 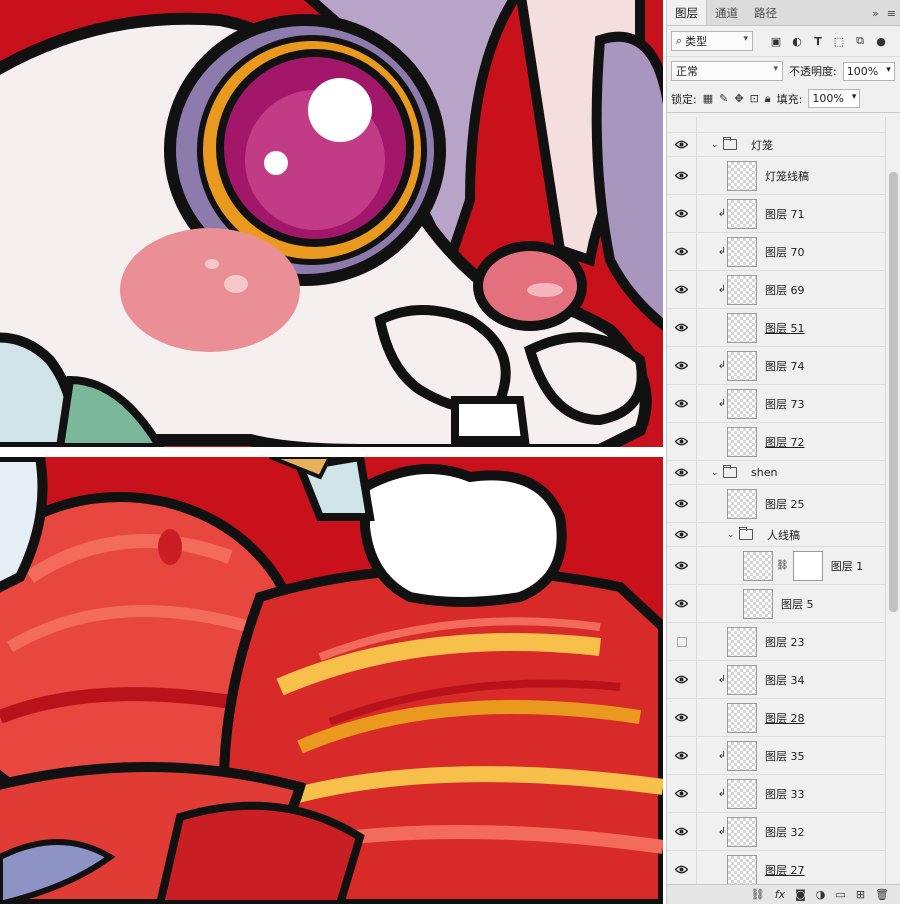 I want to click on pixel-filter-icon: ▣, so click(x=776, y=41).